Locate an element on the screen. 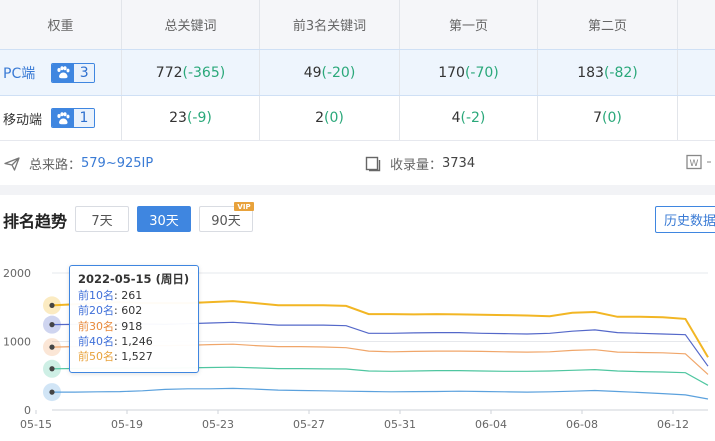 The width and height of the screenshot is (715, 441). table-row-mobile: 移动端 1 23 (-9) 2 (0) 4 (-2) 7 (0) is located at coordinates (357, 118).